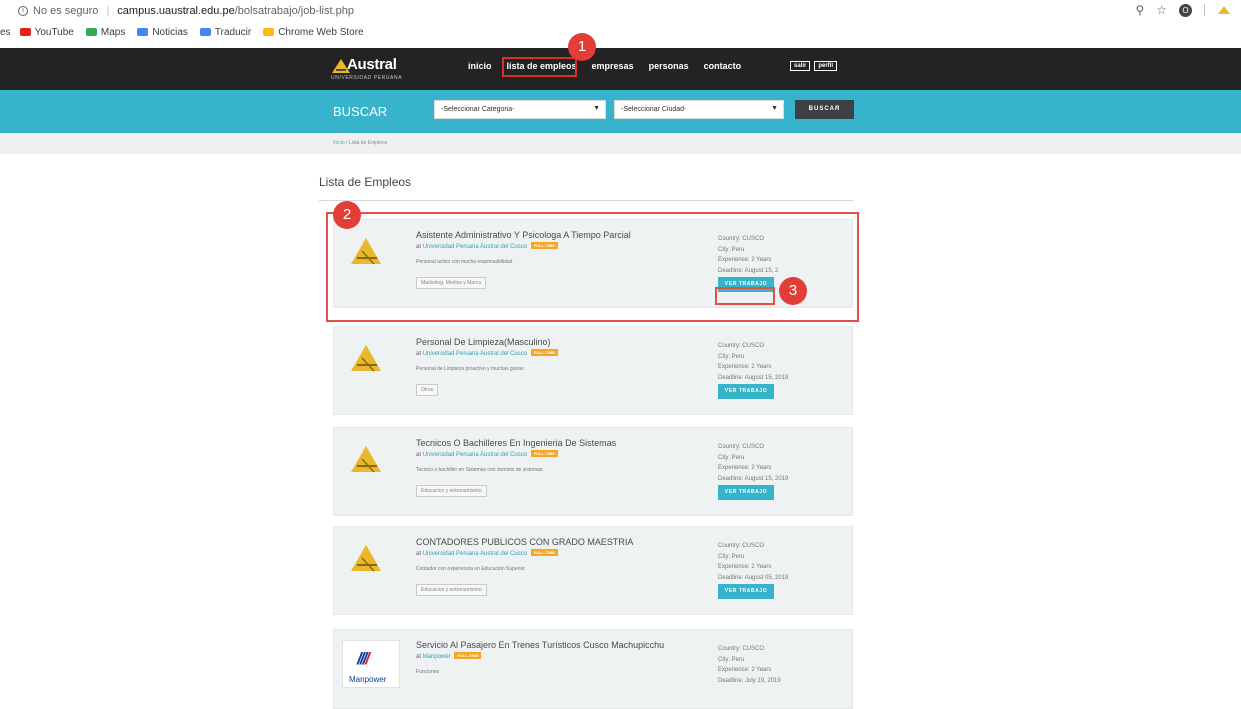 This screenshot has height=709, width=1241. What do you see at coordinates (23, 11) in the screenshot?
I see `info-icon: i` at bounding box center [23, 11].